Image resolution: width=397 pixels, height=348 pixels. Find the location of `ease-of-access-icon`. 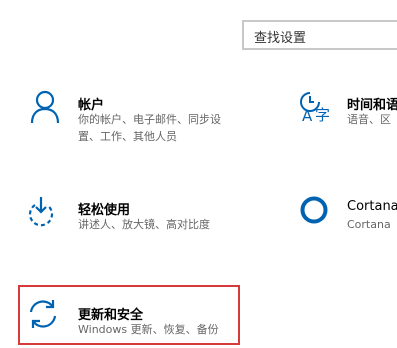

ease-of-access-icon is located at coordinates (41, 211).